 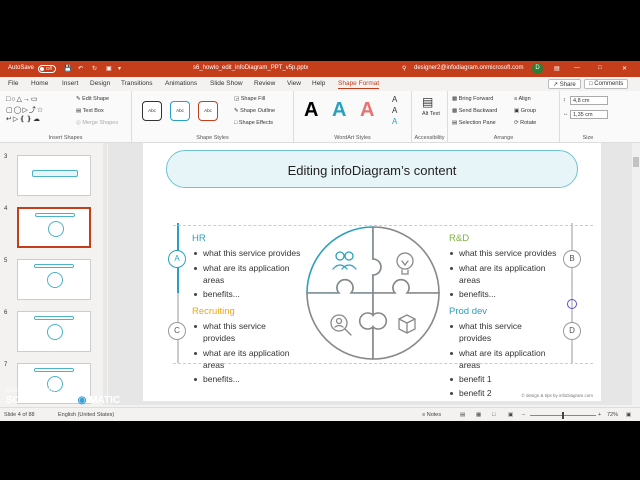 What do you see at coordinates (572, 331) in the screenshot?
I see `marker-d: D` at bounding box center [572, 331].